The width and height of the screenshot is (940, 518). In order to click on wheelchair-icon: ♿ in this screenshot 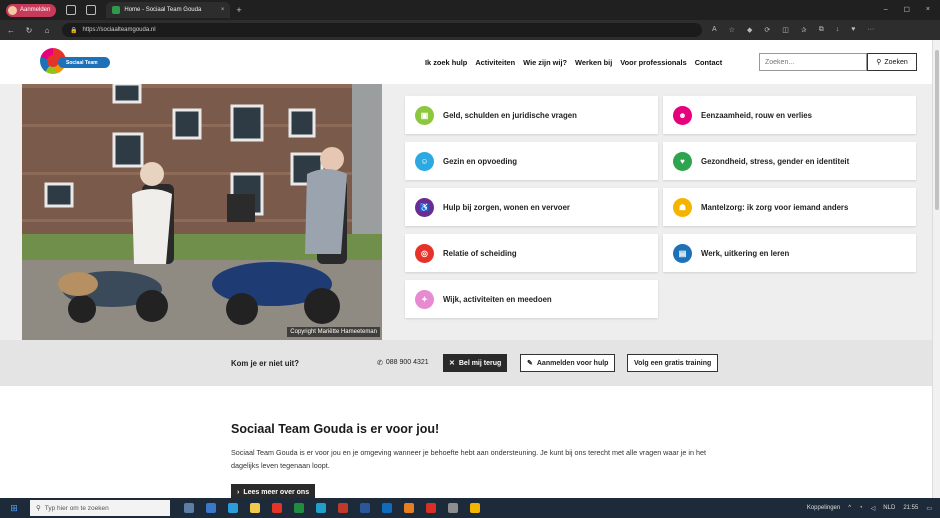, I will do `click(424, 207)`.